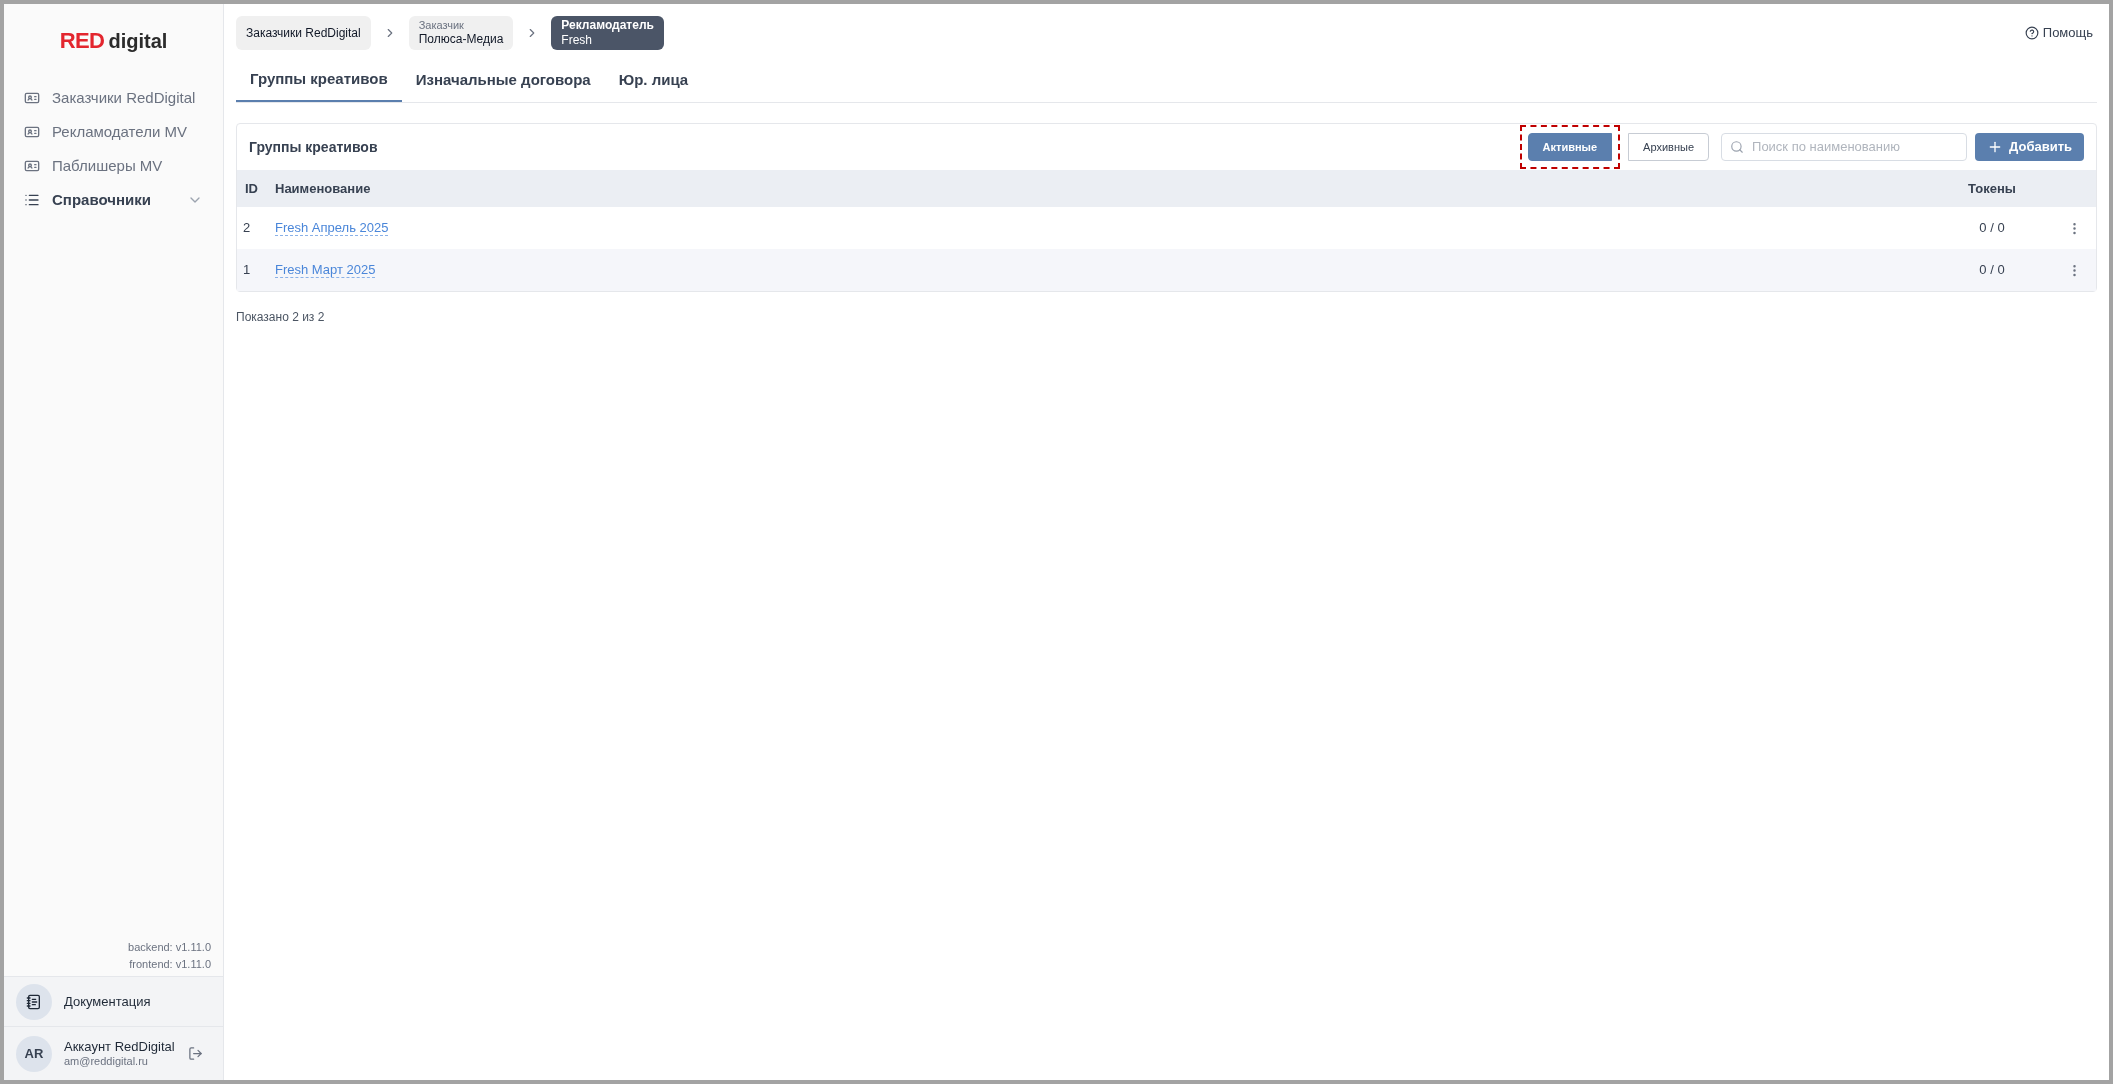 Image resolution: width=2113 pixels, height=1084 pixels. What do you see at coordinates (2058, 33) in the screenshot?
I see `help-link: Помощь` at bounding box center [2058, 33].